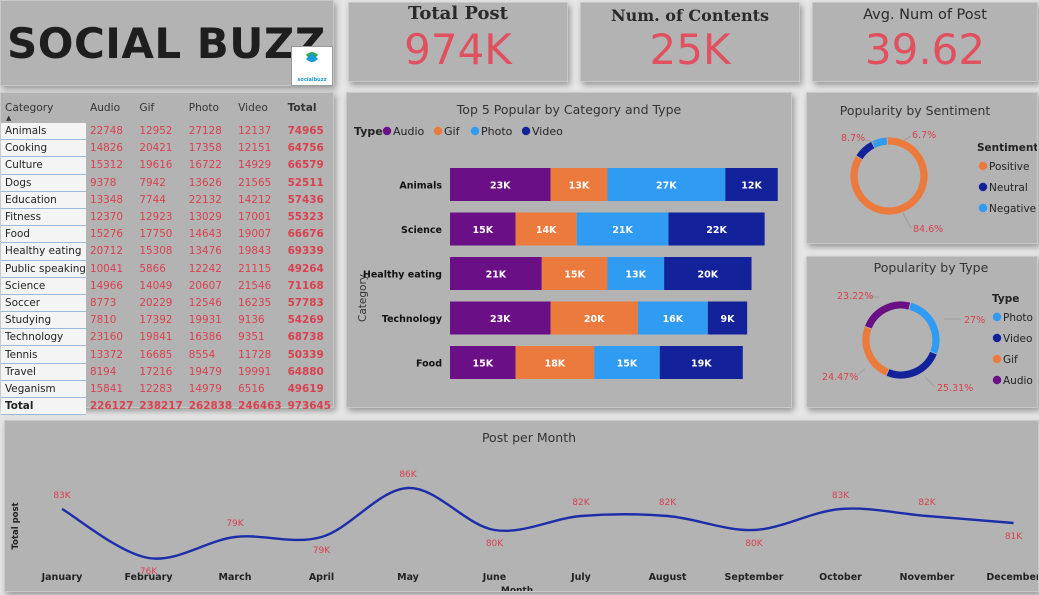  I want to click on table-row: Travel 8194 17216 19479 19991 64880, so click(167, 372).